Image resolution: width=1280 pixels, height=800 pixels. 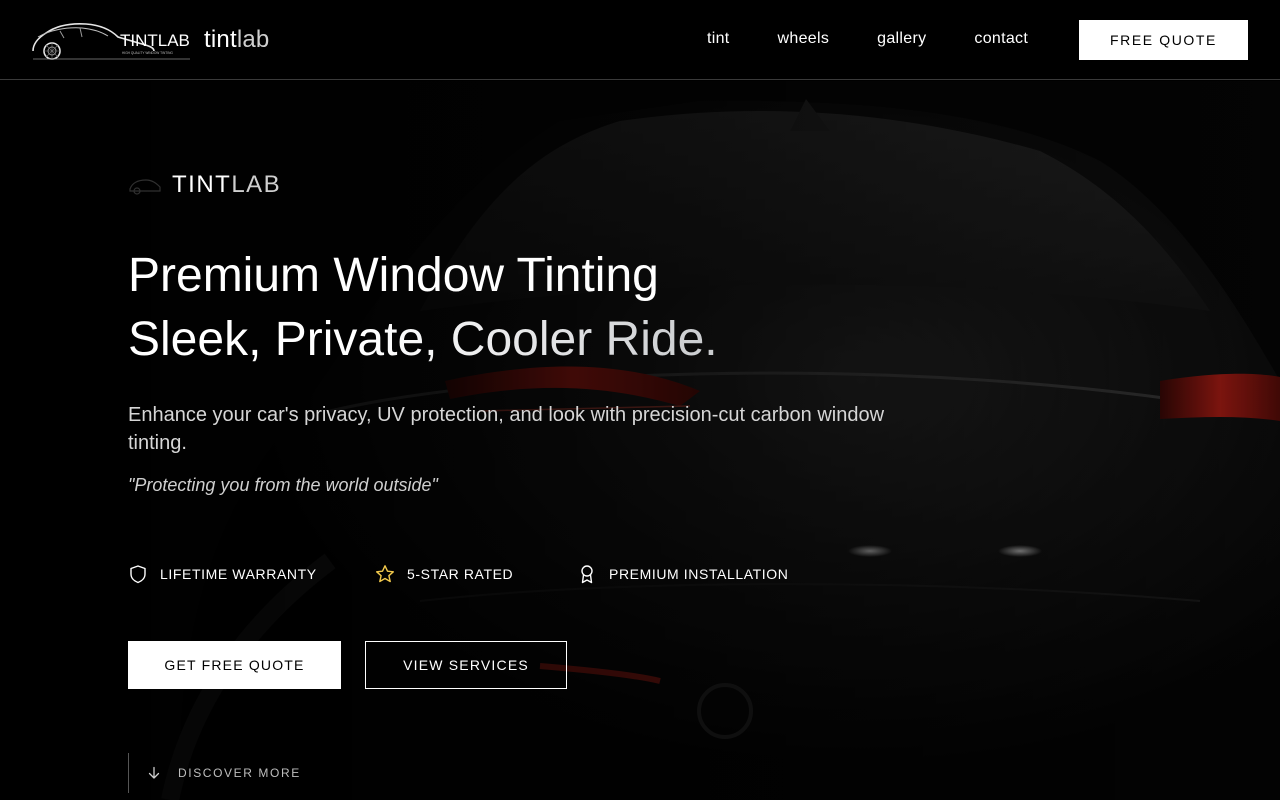 I want to click on hero-brand-tint: TINT, so click(x=202, y=184).